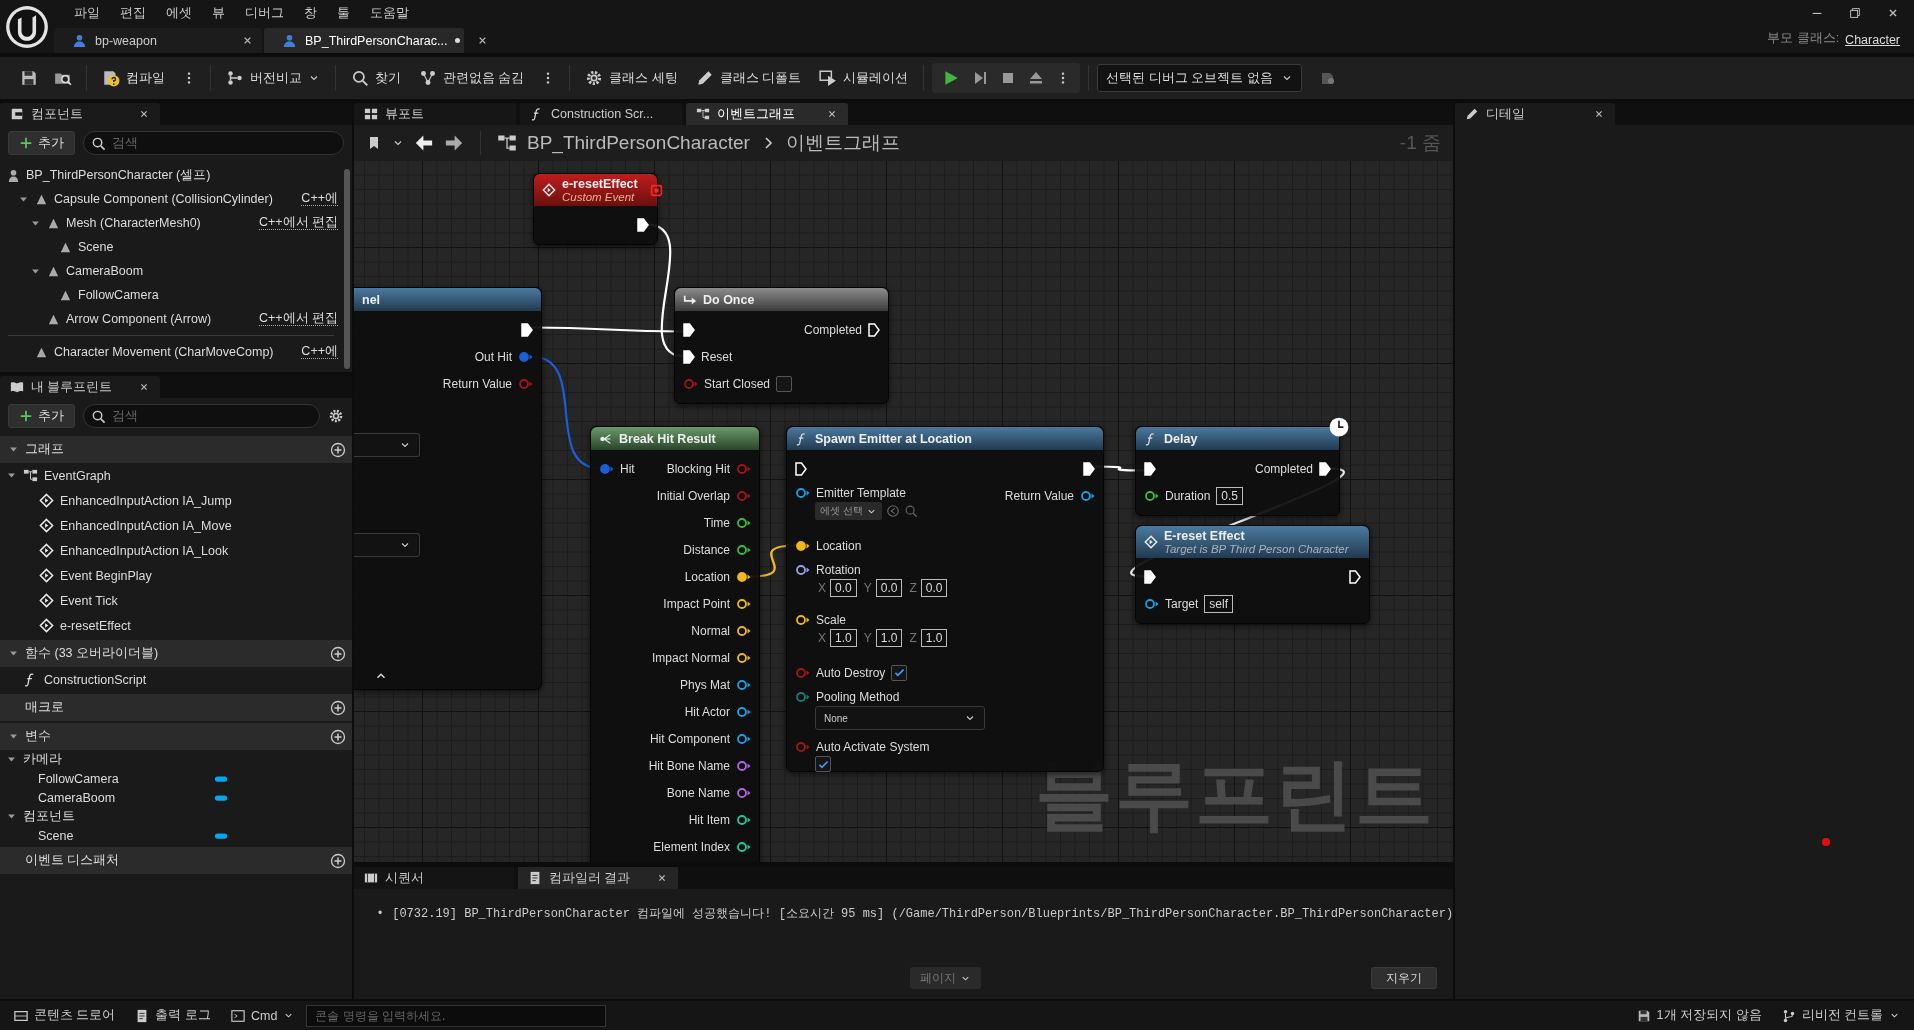  What do you see at coordinates (1199, 78) in the screenshot?
I see `debug-object-dropdown: 선택된 디버그 오브젝트 없음` at bounding box center [1199, 78].